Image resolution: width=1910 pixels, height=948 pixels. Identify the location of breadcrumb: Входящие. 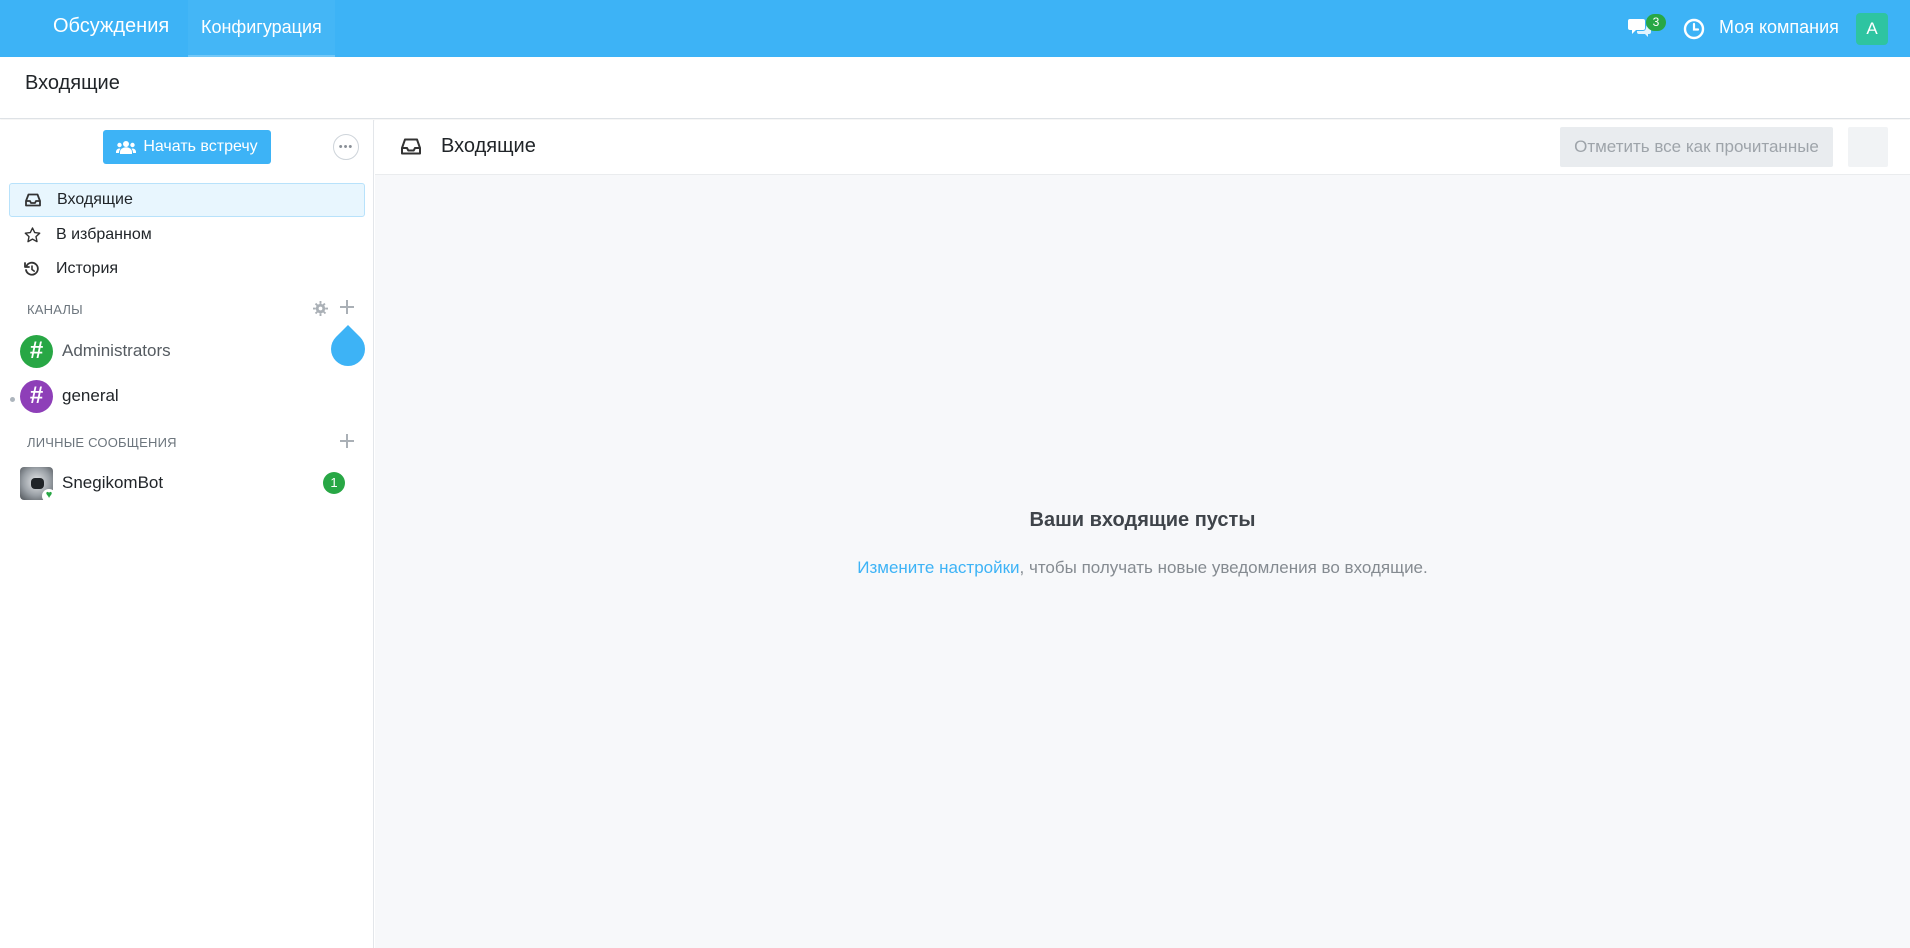
(72, 83).